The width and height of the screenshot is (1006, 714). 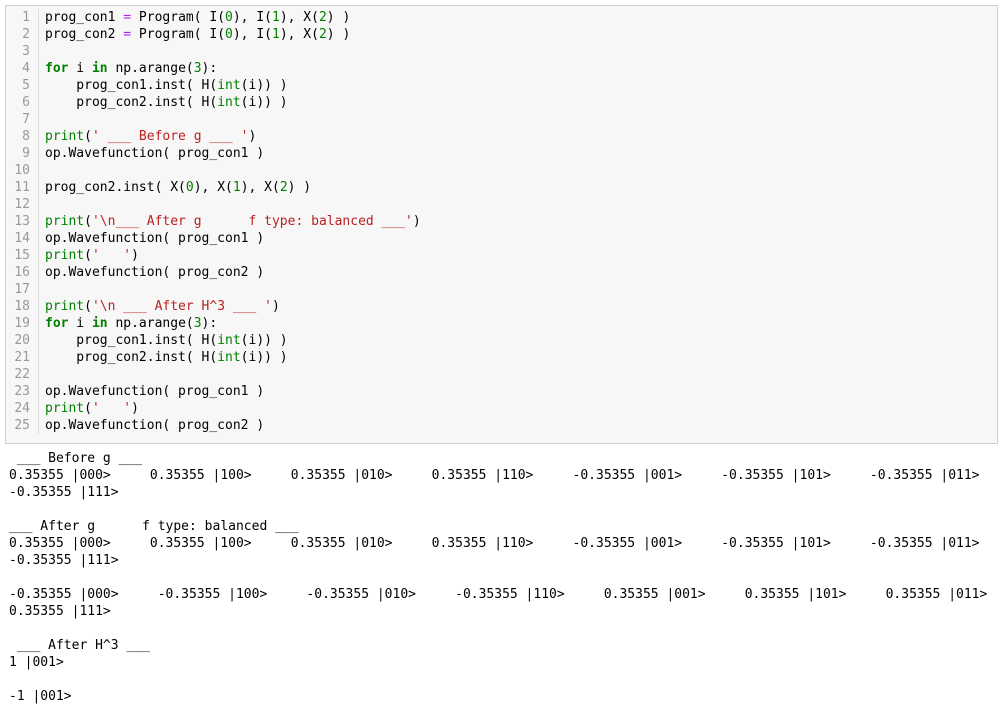 What do you see at coordinates (40, 696) in the screenshot?
I see `output-line: -1 |001>` at bounding box center [40, 696].